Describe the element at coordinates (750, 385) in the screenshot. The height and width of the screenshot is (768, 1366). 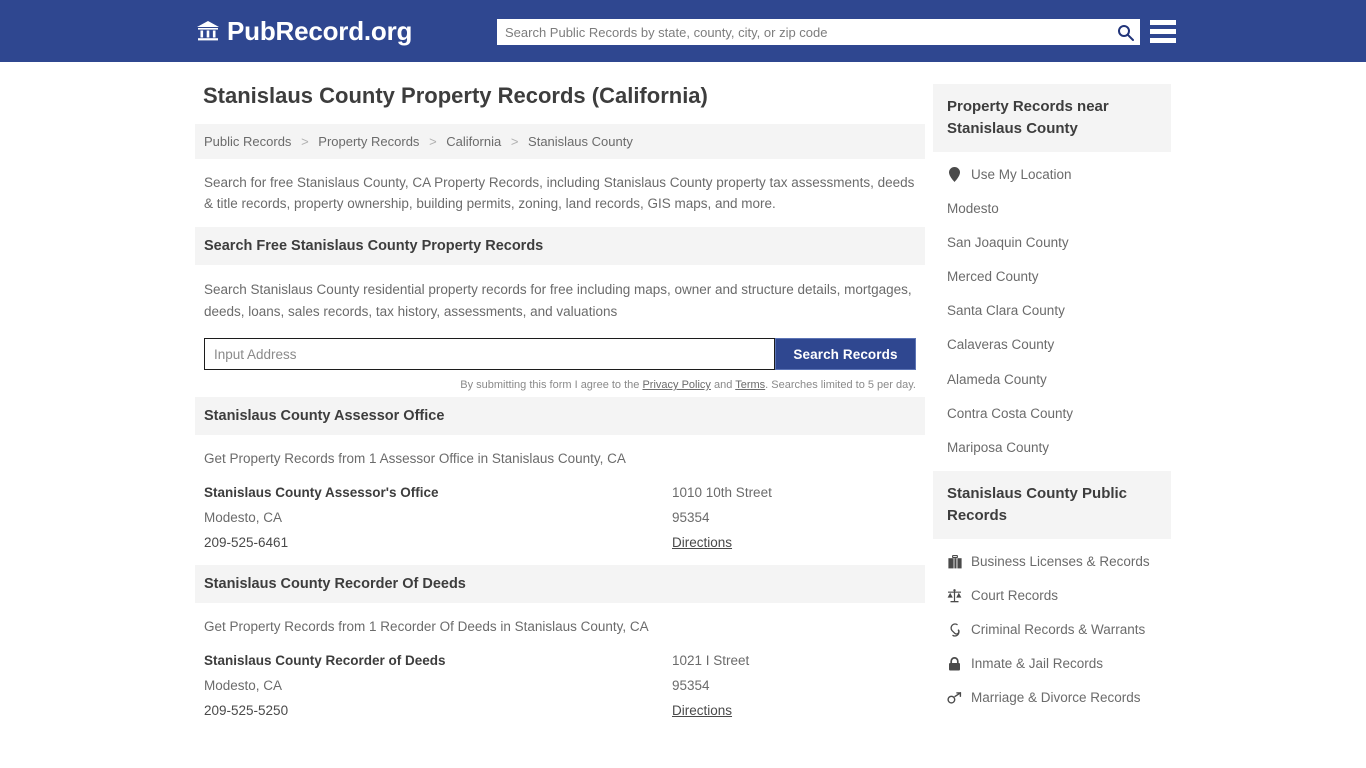
I see `terms-link: Terms` at that location.